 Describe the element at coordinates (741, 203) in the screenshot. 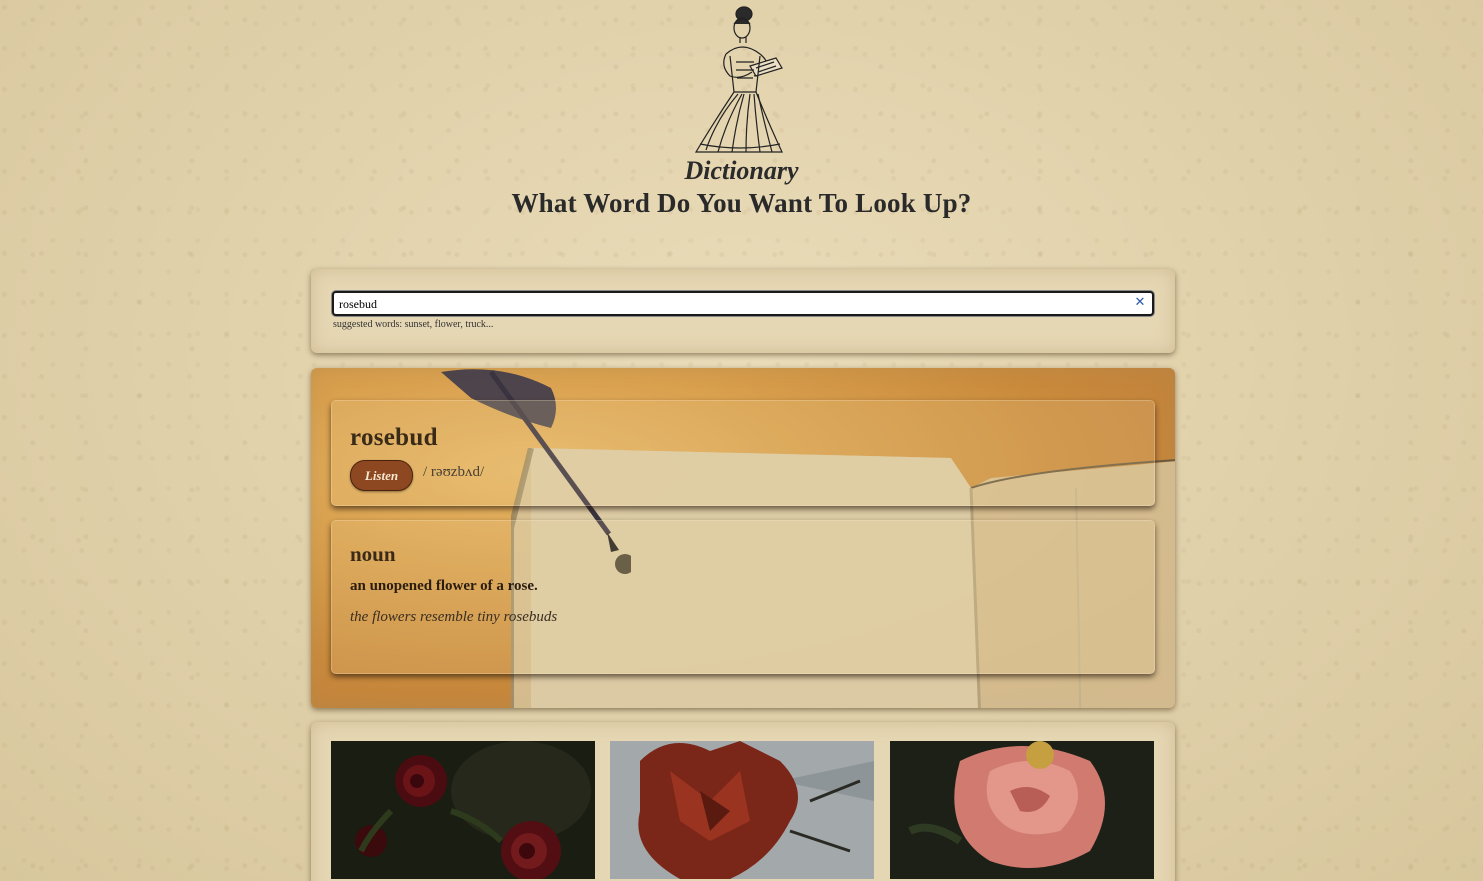

I see `page-heading: What Word Do You Want To Look Up?` at that location.